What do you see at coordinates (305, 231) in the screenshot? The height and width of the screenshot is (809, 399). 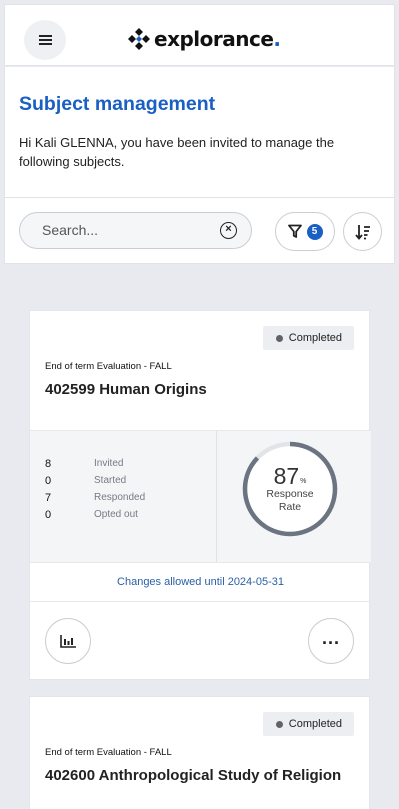 I see `filter-button: 5` at bounding box center [305, 231].